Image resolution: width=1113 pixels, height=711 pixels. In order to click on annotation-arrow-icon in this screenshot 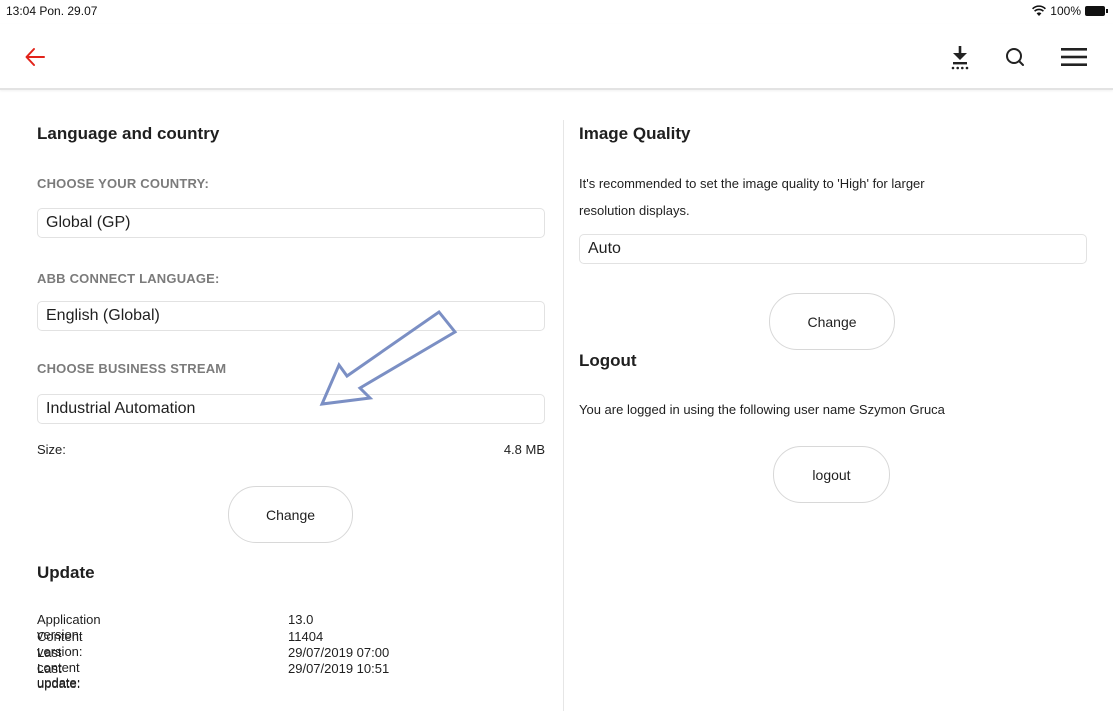, I will do `click(388, 357)`.